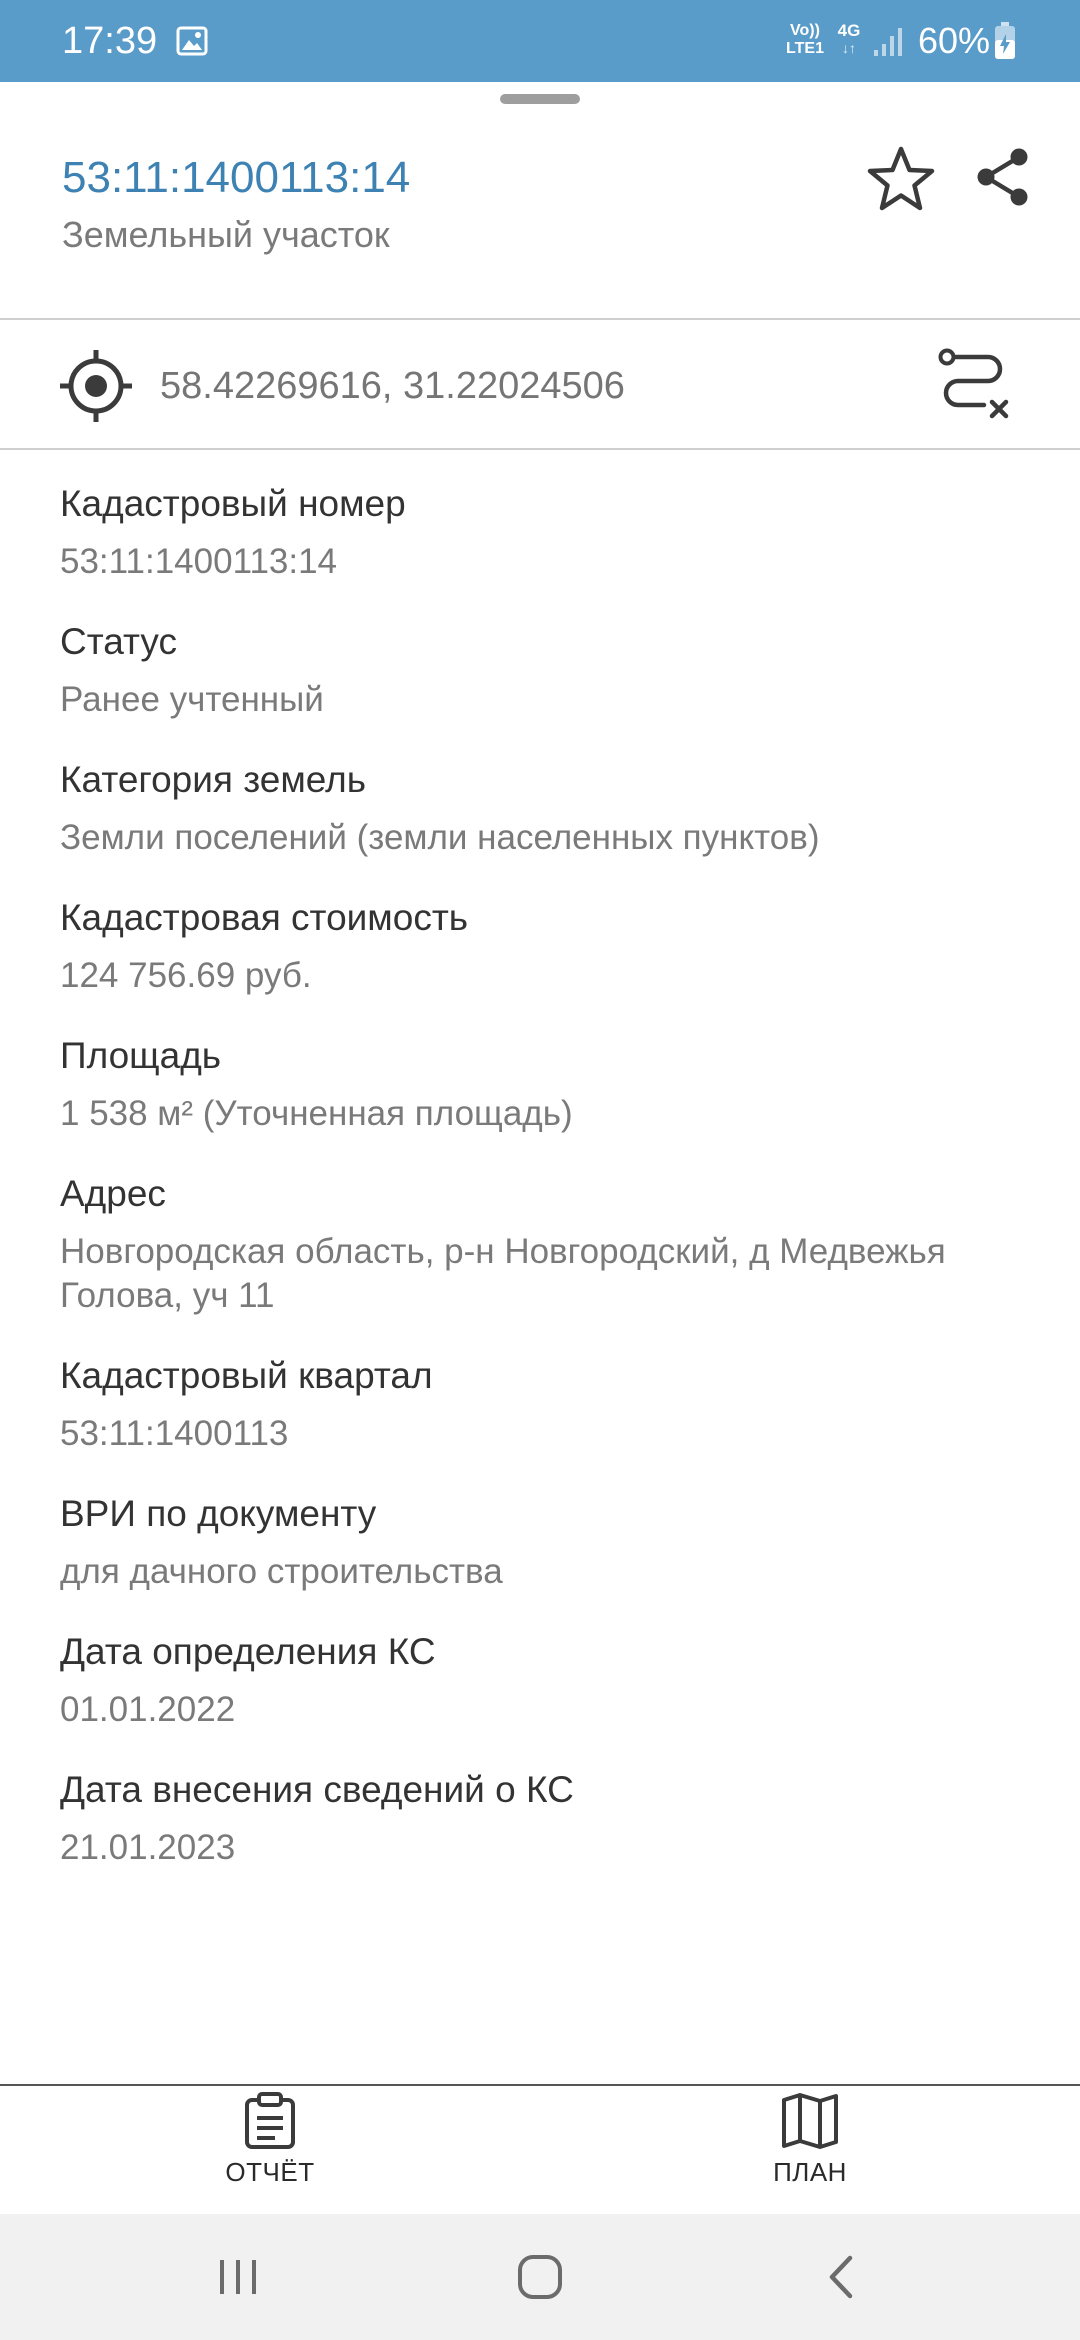 The image size is (1080, 2340). Describe the element at coordinates (236, 177) in the screenshot. I see `page-title: 53:11:1400113:14` at that location.